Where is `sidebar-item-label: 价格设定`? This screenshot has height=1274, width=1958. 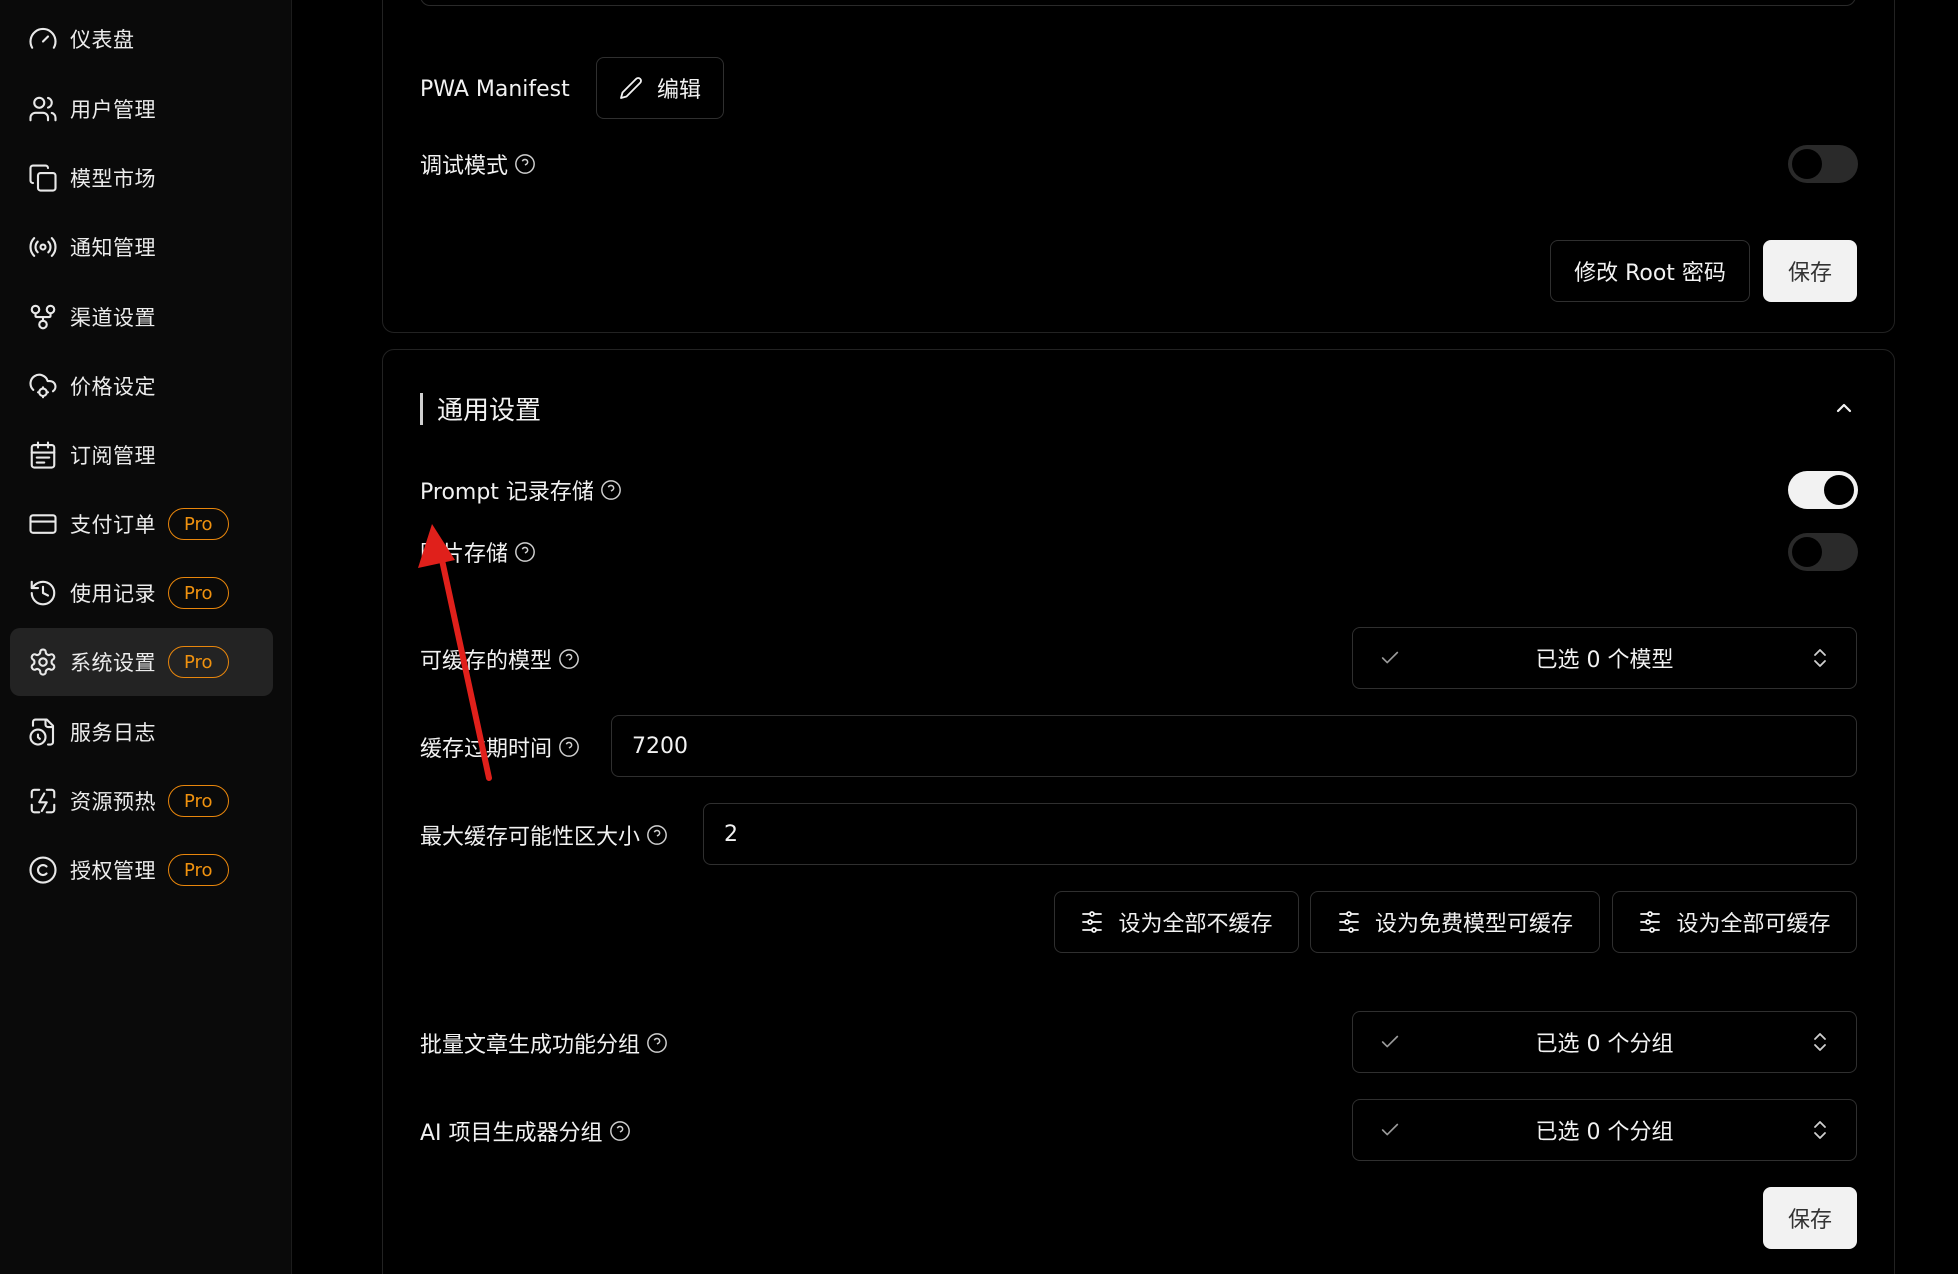 sidebar-item-label: 价格设定 is located at coordinates (113, 387).